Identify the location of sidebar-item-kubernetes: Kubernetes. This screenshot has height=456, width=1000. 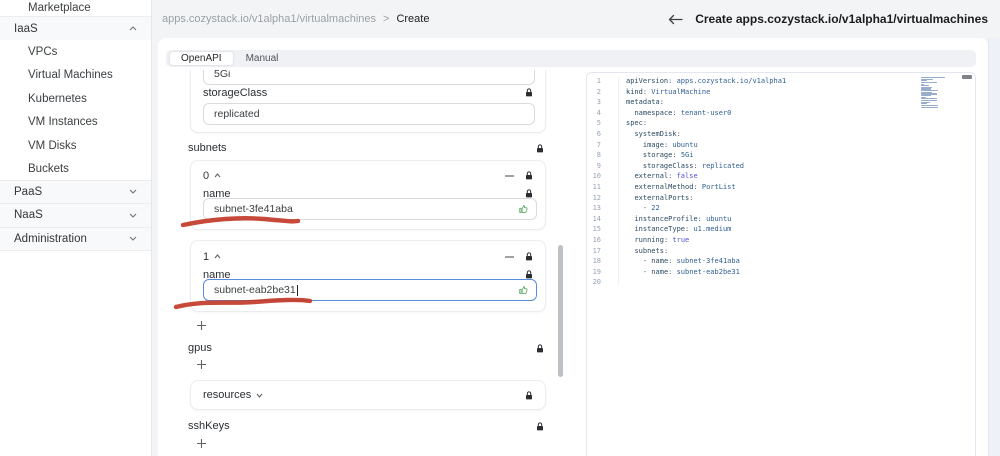
(75, 98).